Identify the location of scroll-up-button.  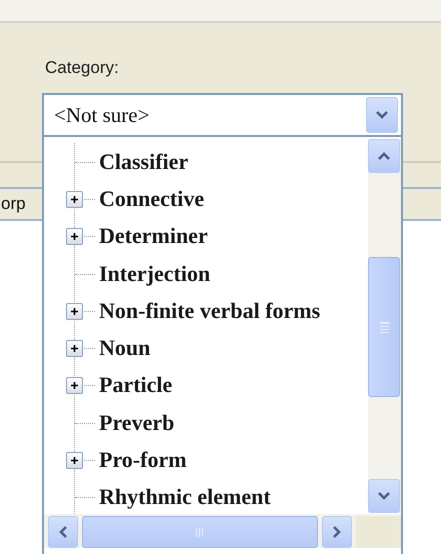
(384, 156).